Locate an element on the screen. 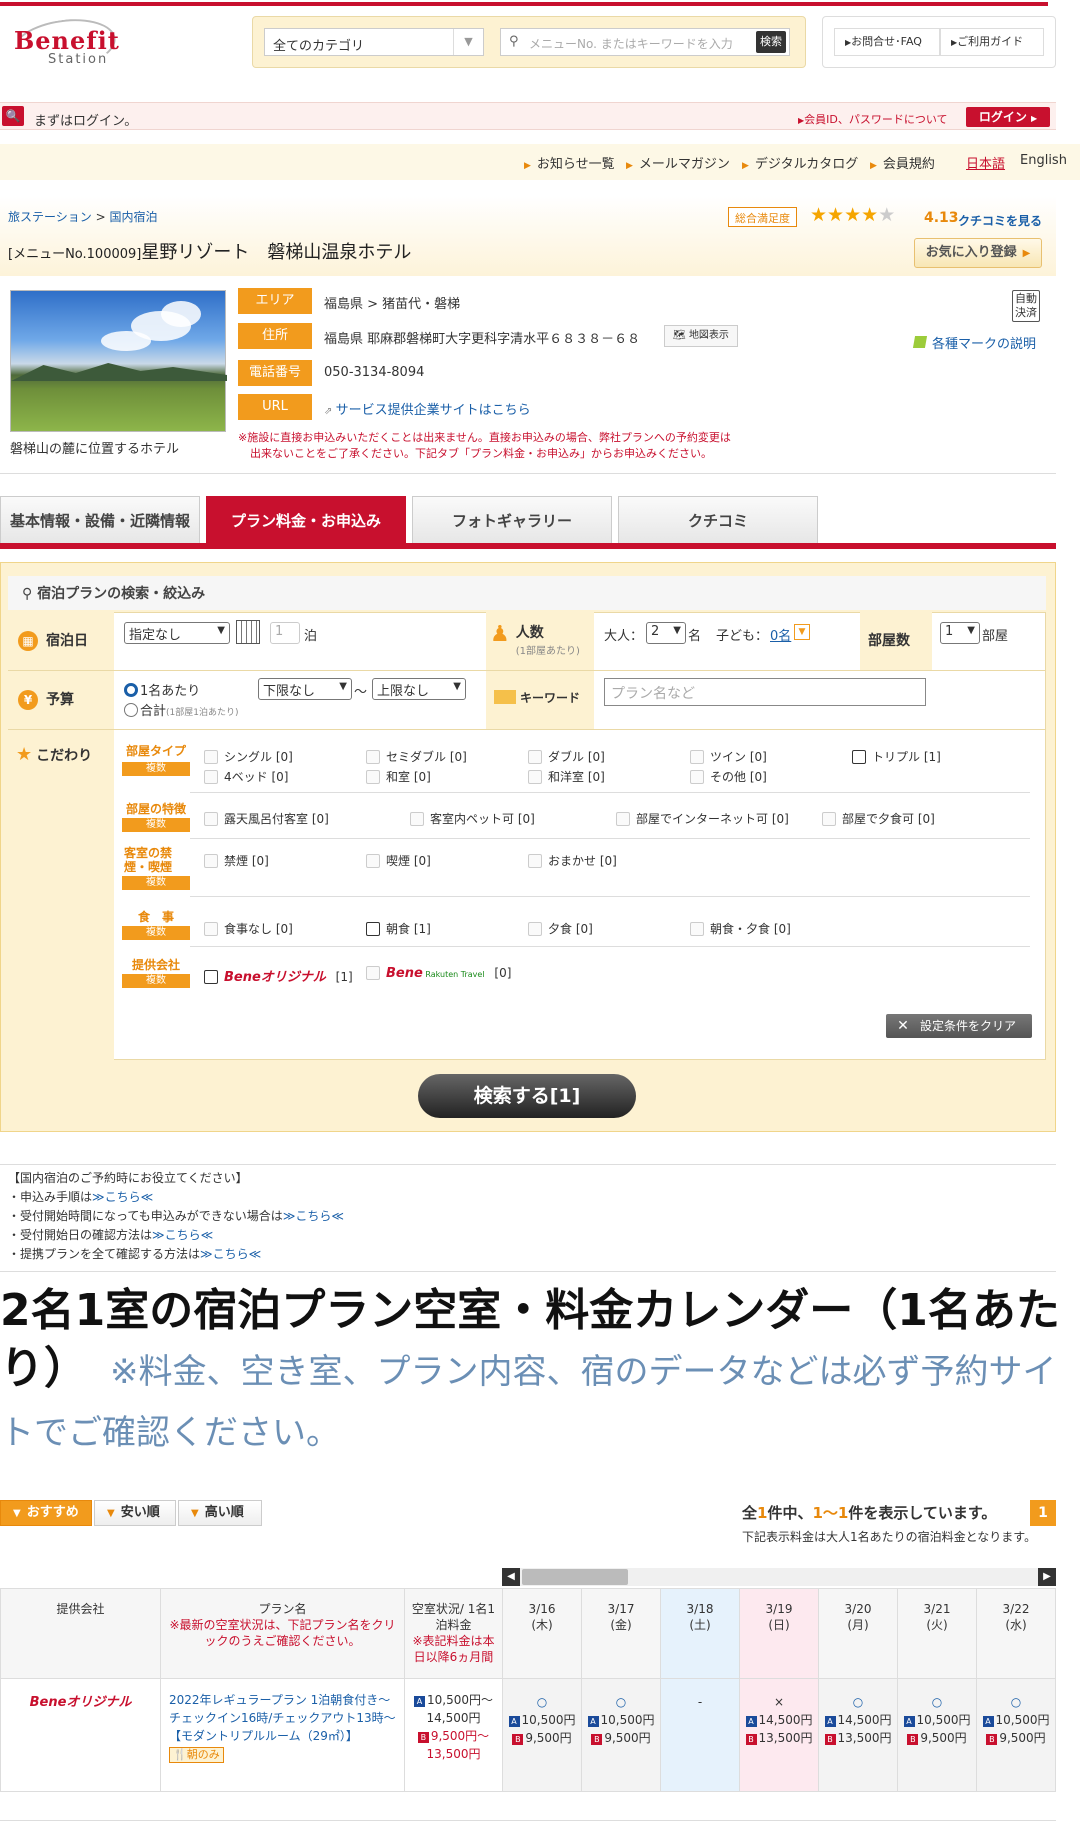  chevron-down-icon: ▼ is located at coordinates (802, 632).